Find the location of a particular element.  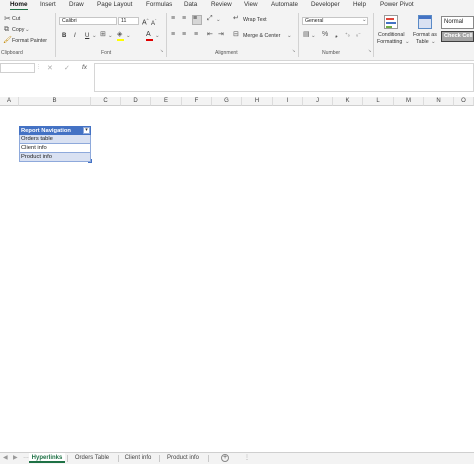

style-check-cell: Check Cell is located at coordinates (457, 36).